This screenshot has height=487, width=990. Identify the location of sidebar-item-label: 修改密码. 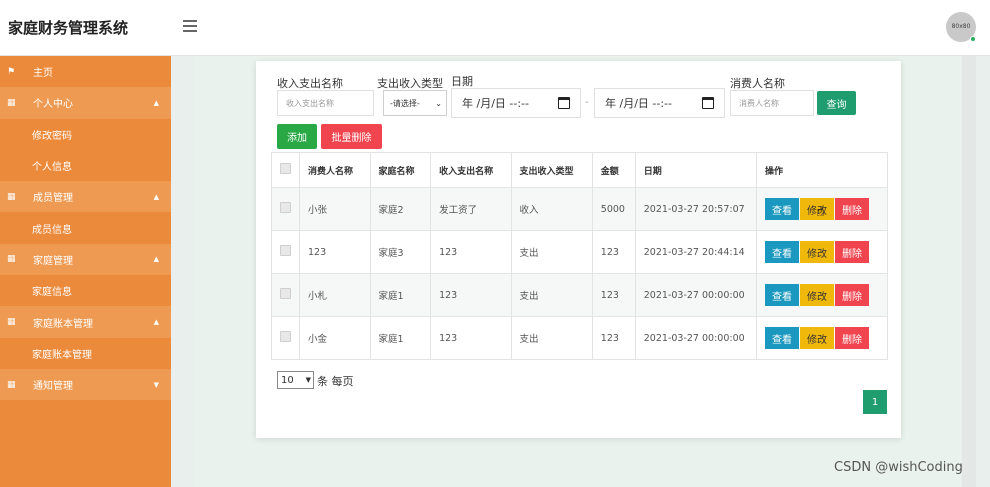
(52, 136).